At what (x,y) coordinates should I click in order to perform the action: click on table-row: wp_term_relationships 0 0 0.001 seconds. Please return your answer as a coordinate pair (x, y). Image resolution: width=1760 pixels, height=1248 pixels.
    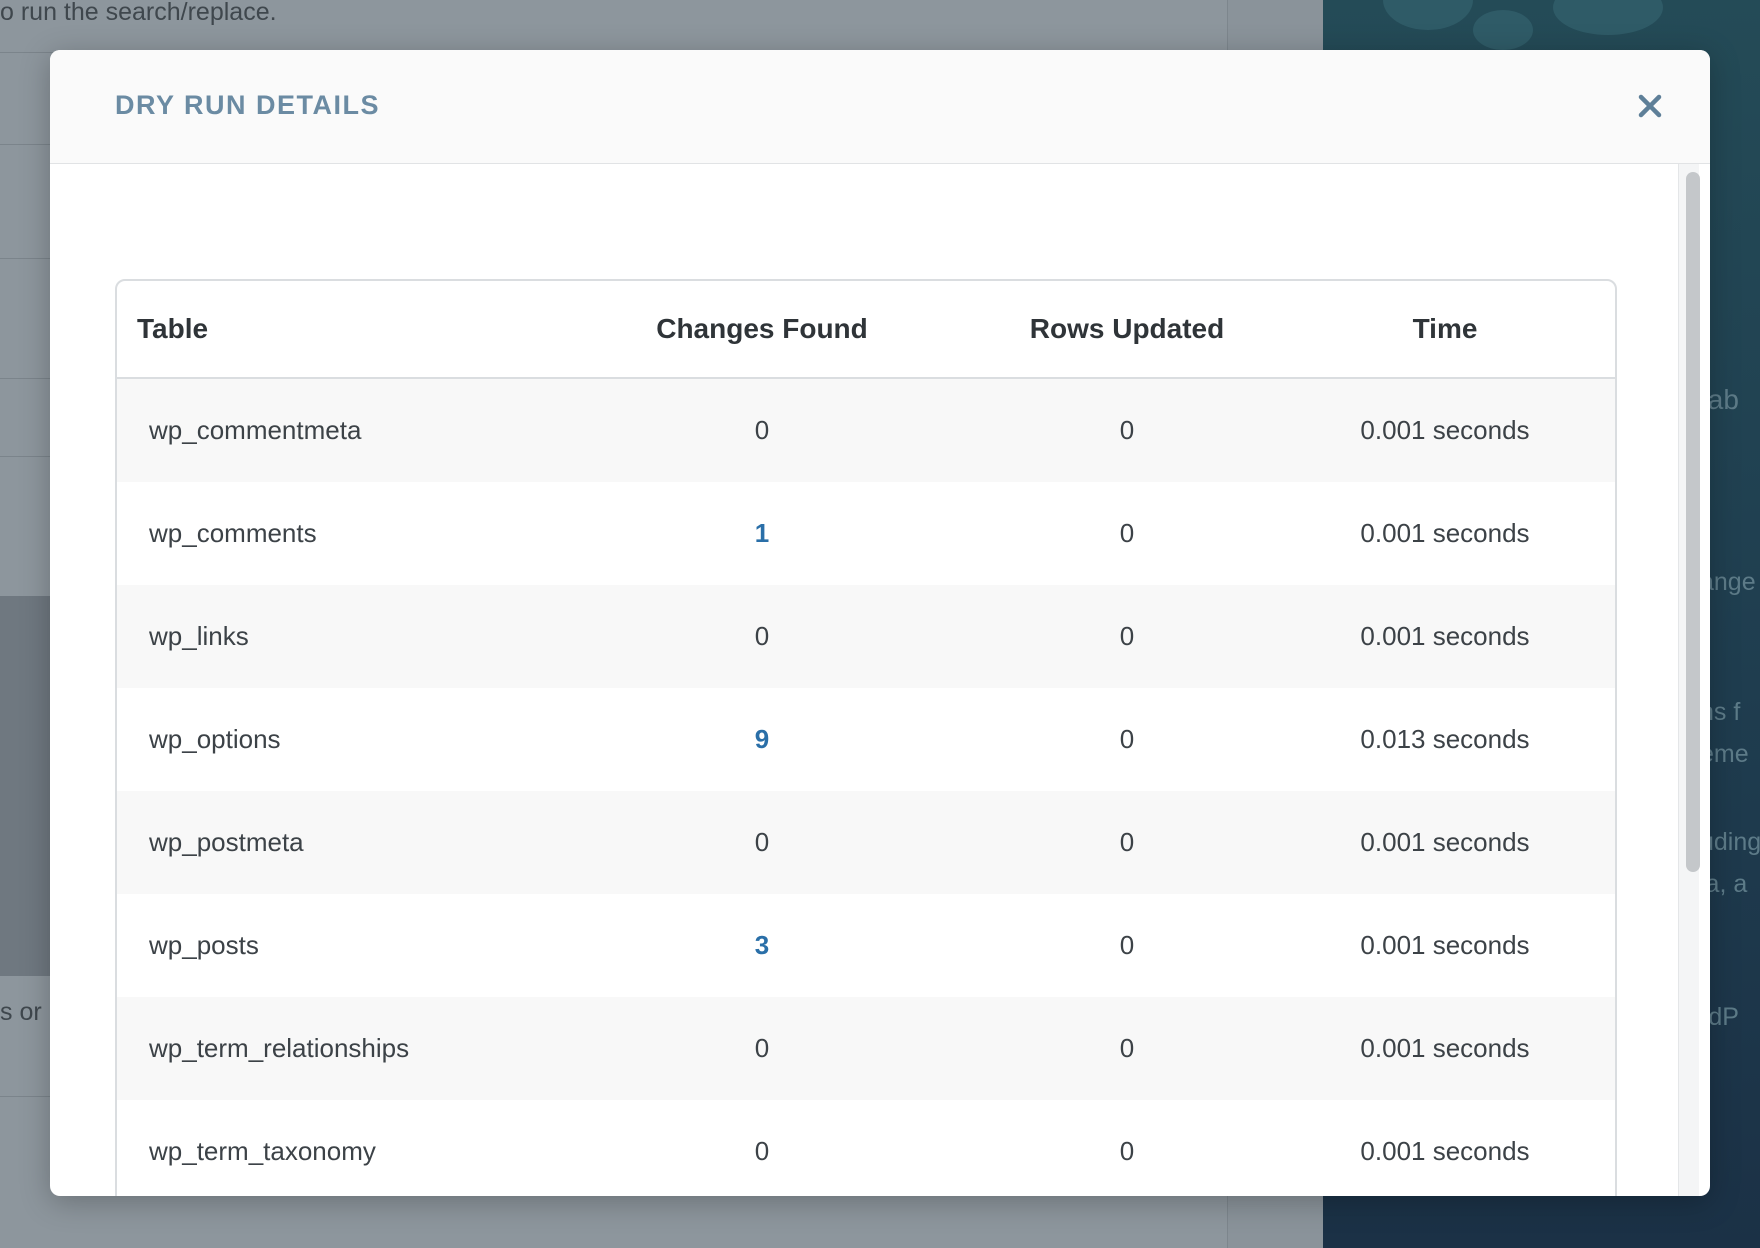
    Looking at the image, I should click on (866, 1048).